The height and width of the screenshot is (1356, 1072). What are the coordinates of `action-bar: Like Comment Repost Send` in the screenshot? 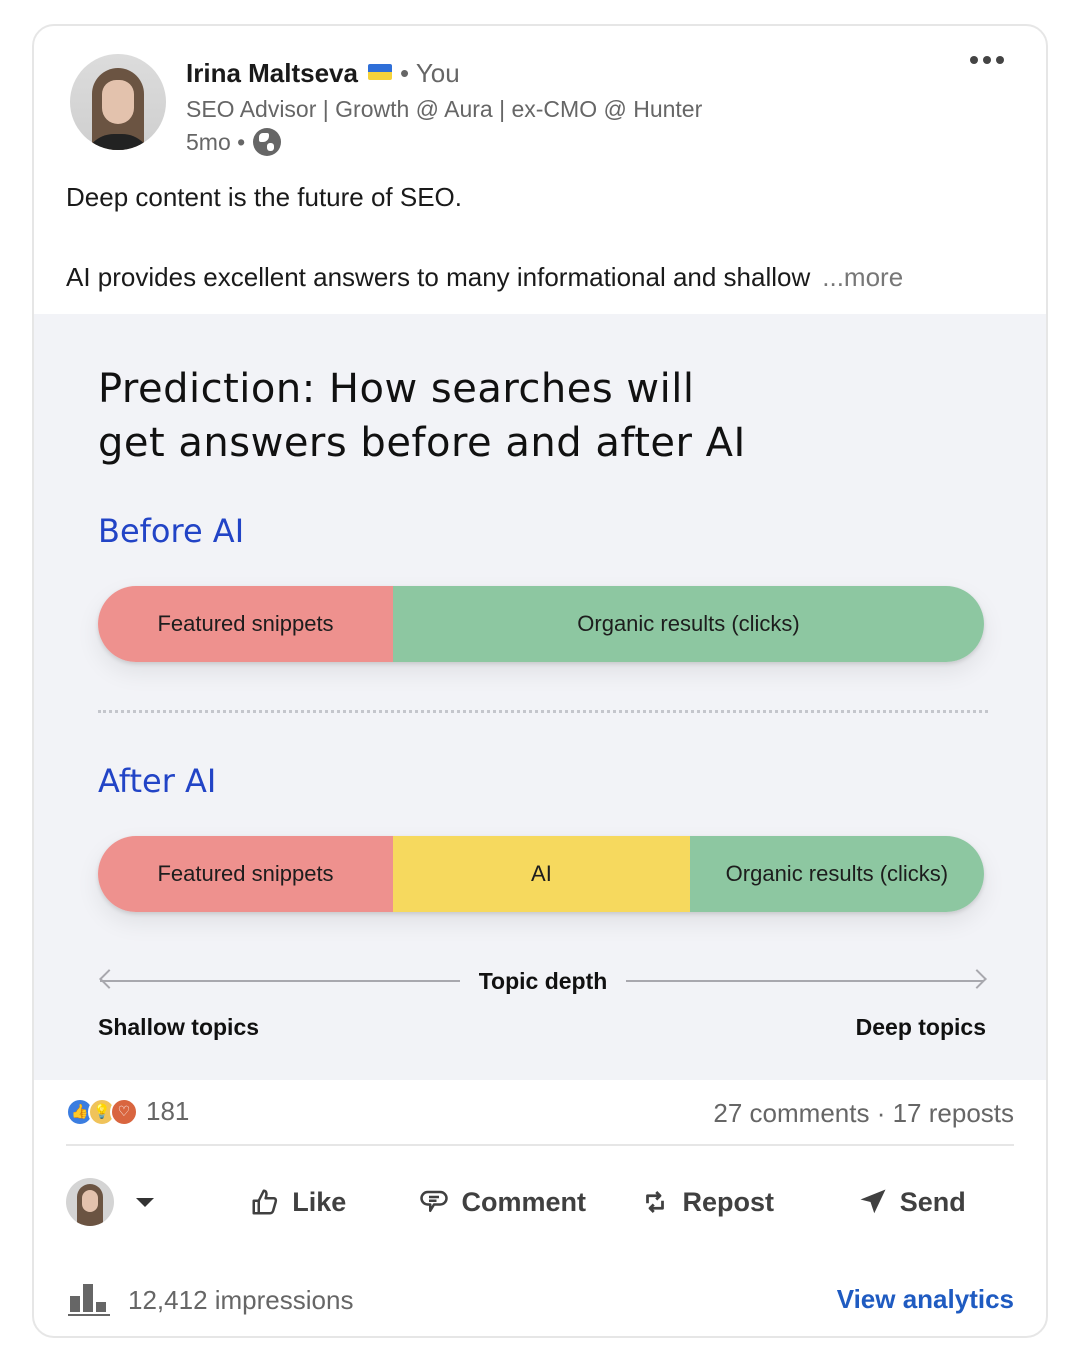 It's located at (540, 1202).